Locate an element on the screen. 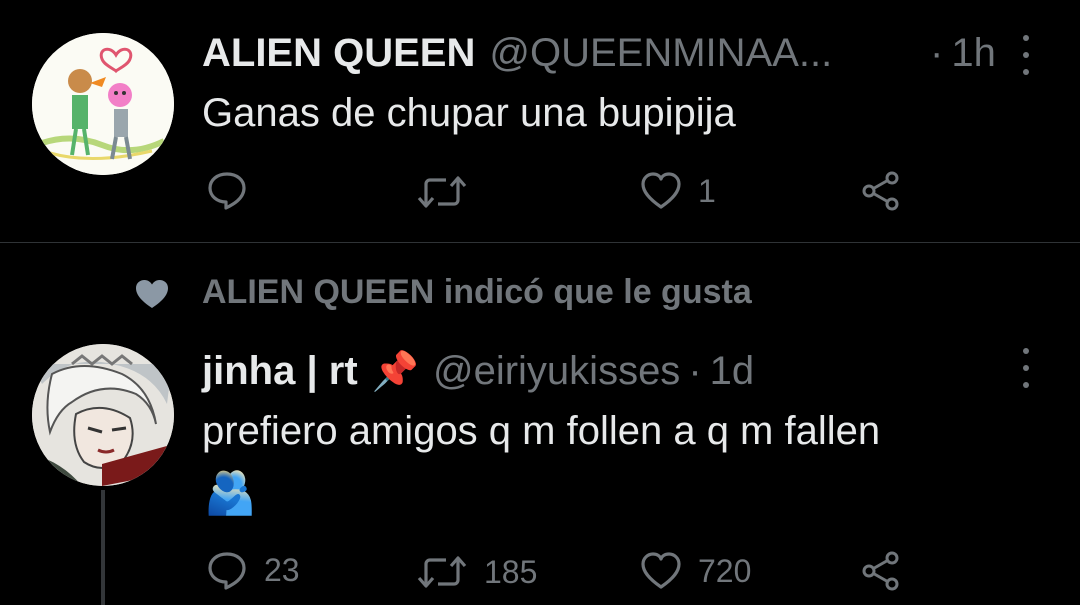 The image size is (1080, 605). like-count: 1 is located at coordinates (707, 190).